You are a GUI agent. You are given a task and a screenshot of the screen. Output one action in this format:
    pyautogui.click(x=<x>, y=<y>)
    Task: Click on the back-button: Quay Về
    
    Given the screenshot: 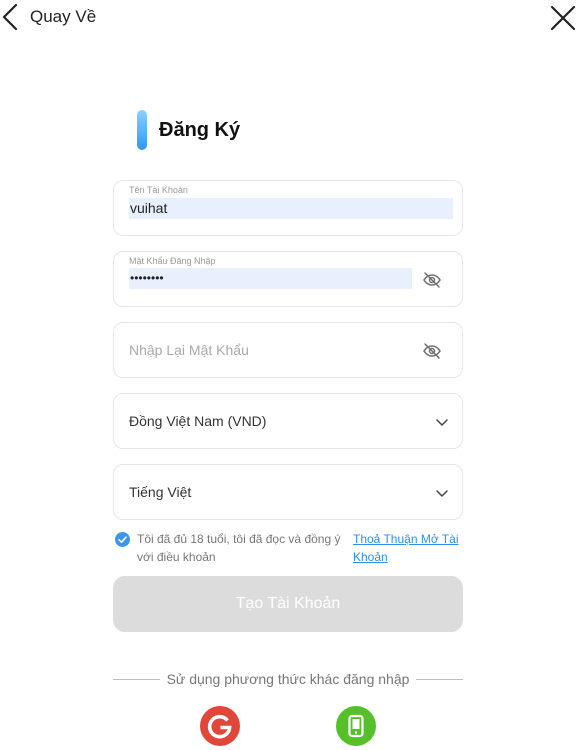 What is the action you would take?
    pyautogui.click(x=49, y=17)
    